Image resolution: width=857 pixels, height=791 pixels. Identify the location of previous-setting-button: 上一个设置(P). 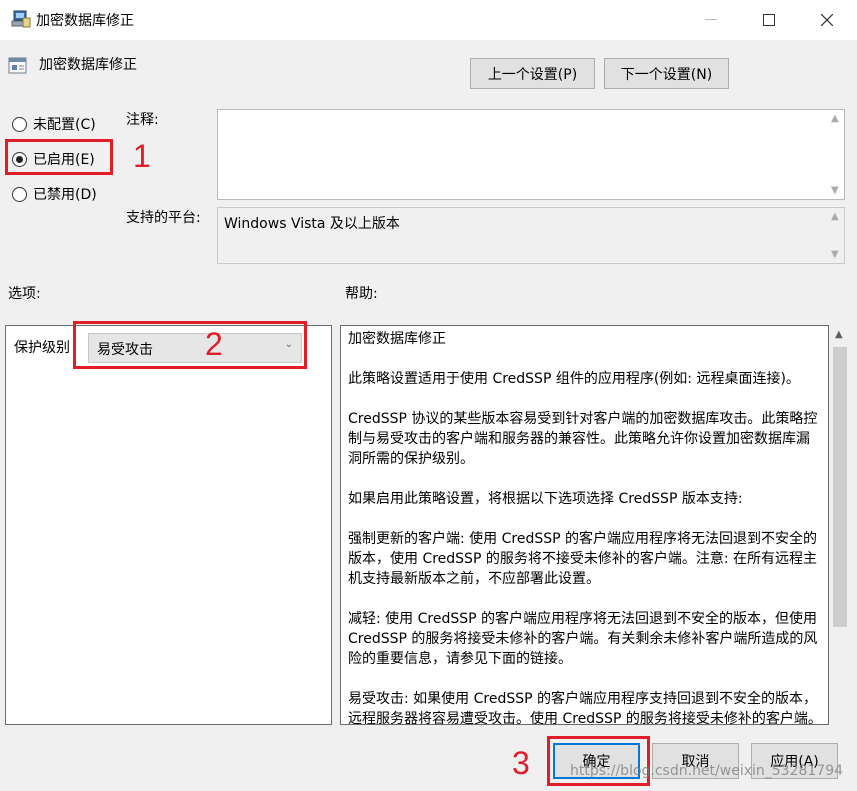
(532, 73).